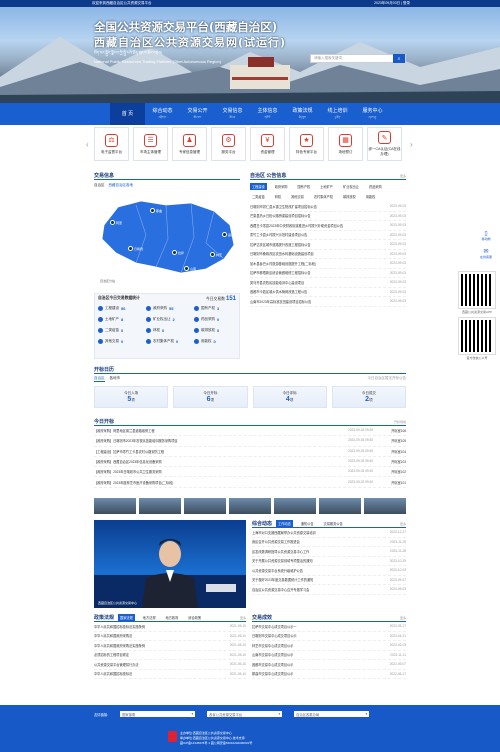 This screenshot has height=752, width=500. I want to click on list-item: 关于做好2023年度交易数据统计工作的通知 2023-09-07, so click(329, 580).